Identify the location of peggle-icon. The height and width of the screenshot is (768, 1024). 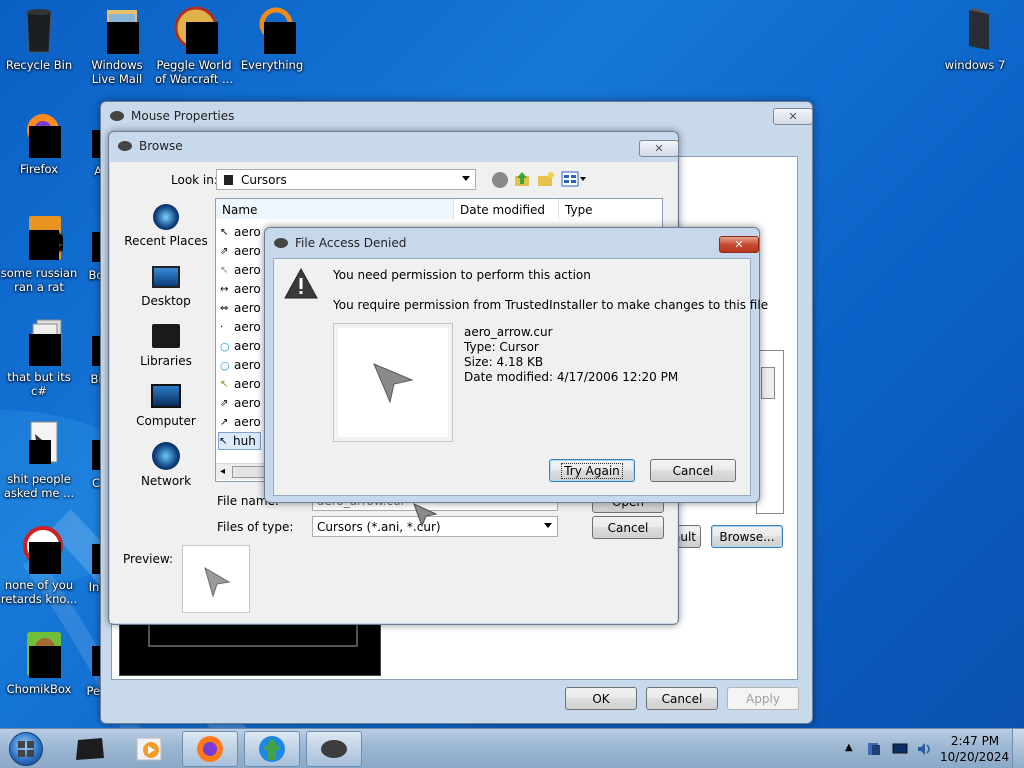
(194, 30).